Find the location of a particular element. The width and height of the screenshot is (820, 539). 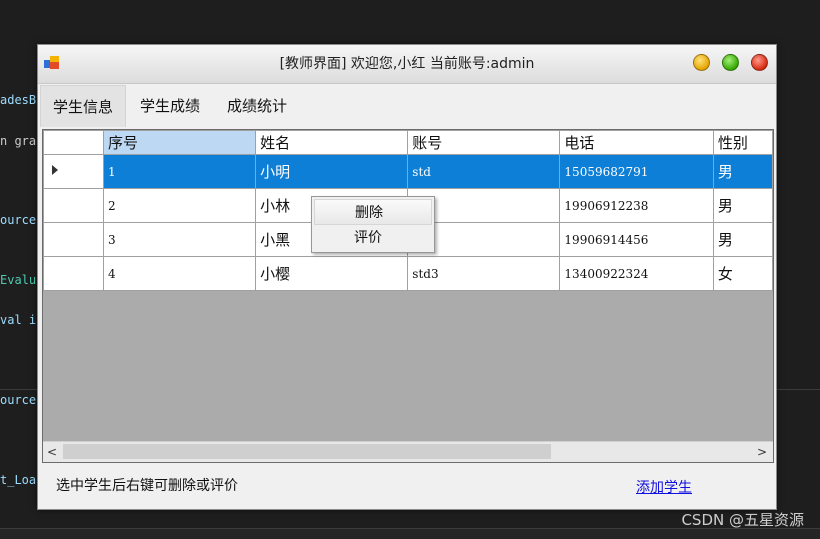

cell-phone: 13400922324 is located at coordinates (636, 273).